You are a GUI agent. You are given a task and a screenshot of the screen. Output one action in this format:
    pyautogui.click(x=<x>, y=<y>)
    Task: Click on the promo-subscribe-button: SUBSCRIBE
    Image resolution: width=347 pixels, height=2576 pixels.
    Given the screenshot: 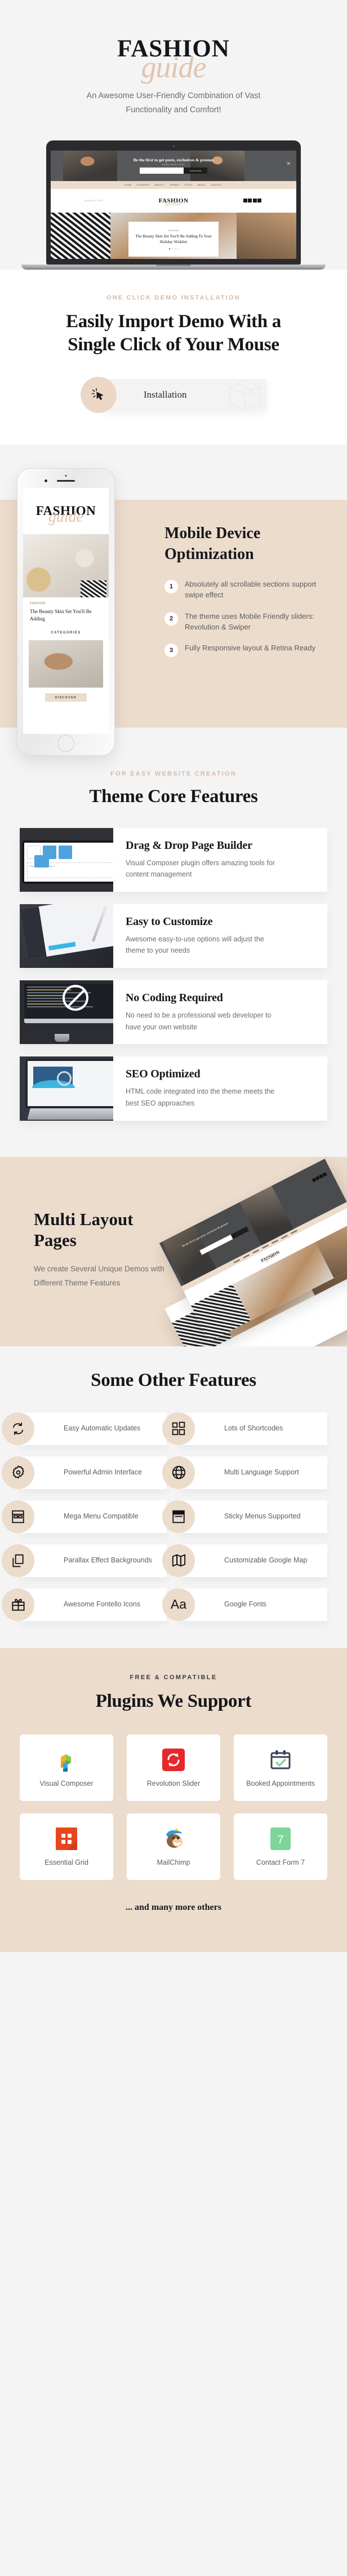 What is the action you would take?
    pyautogui.click(x=195, y=171)
    